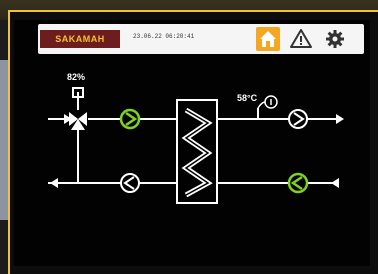  I want to click on warning-icon, so click(301, 38).